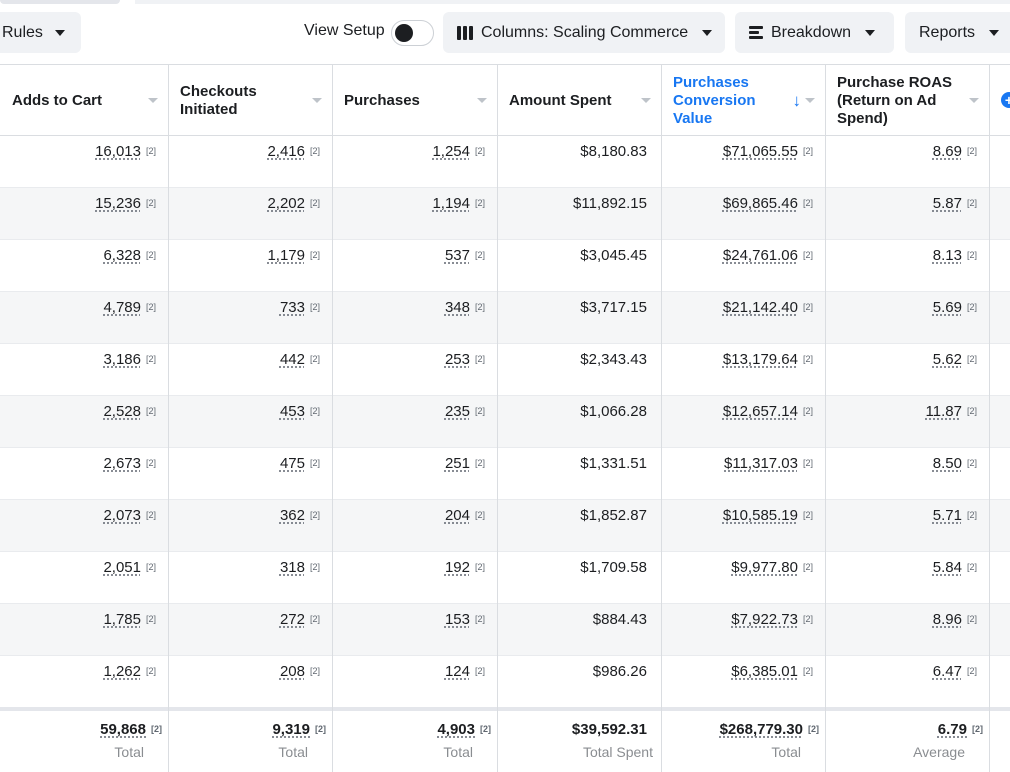  I want to click on cell-number: $7,922.73, so click(764, 619).